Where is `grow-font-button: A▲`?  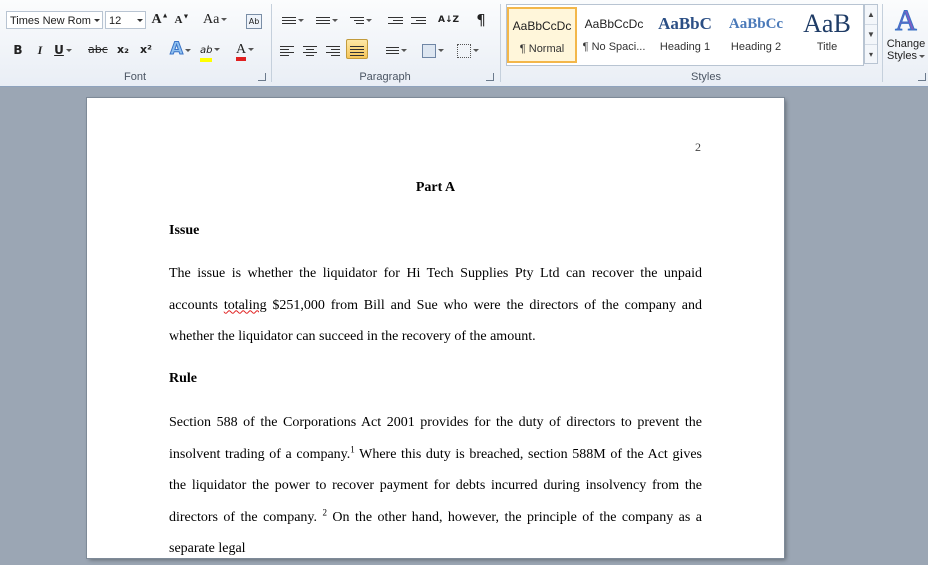 grow-font-button: A▲ is located at coordinates (160, 20).